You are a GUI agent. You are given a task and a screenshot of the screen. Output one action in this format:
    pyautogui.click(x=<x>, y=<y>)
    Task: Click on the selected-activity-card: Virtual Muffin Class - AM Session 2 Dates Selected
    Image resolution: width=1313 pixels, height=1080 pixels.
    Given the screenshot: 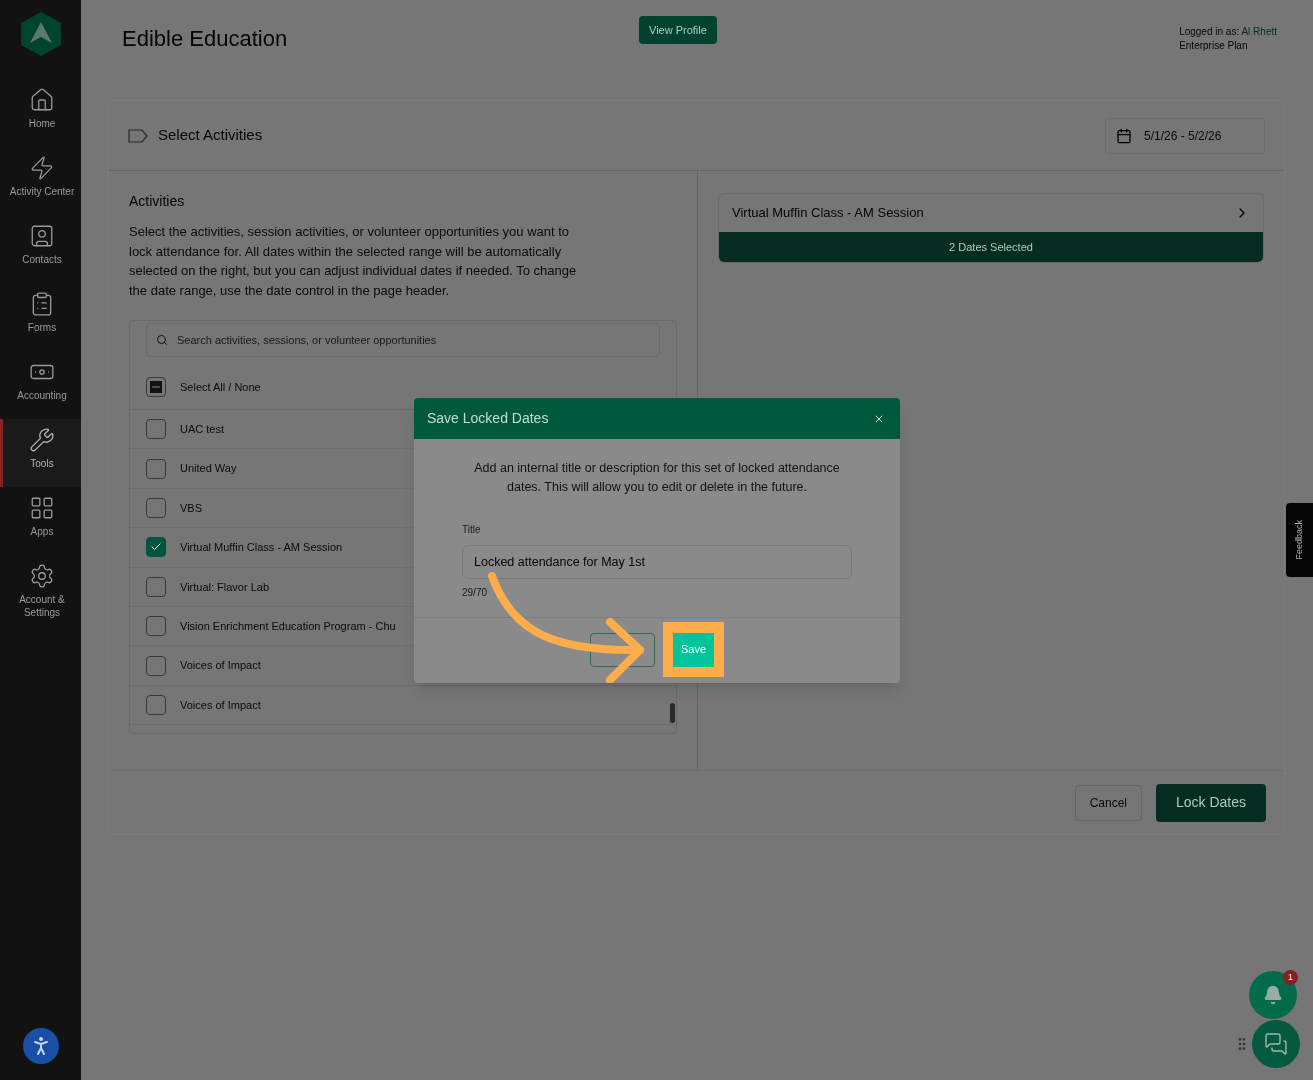 What is the action you would take?
    pyautogui.click(x=991, y=228)
    